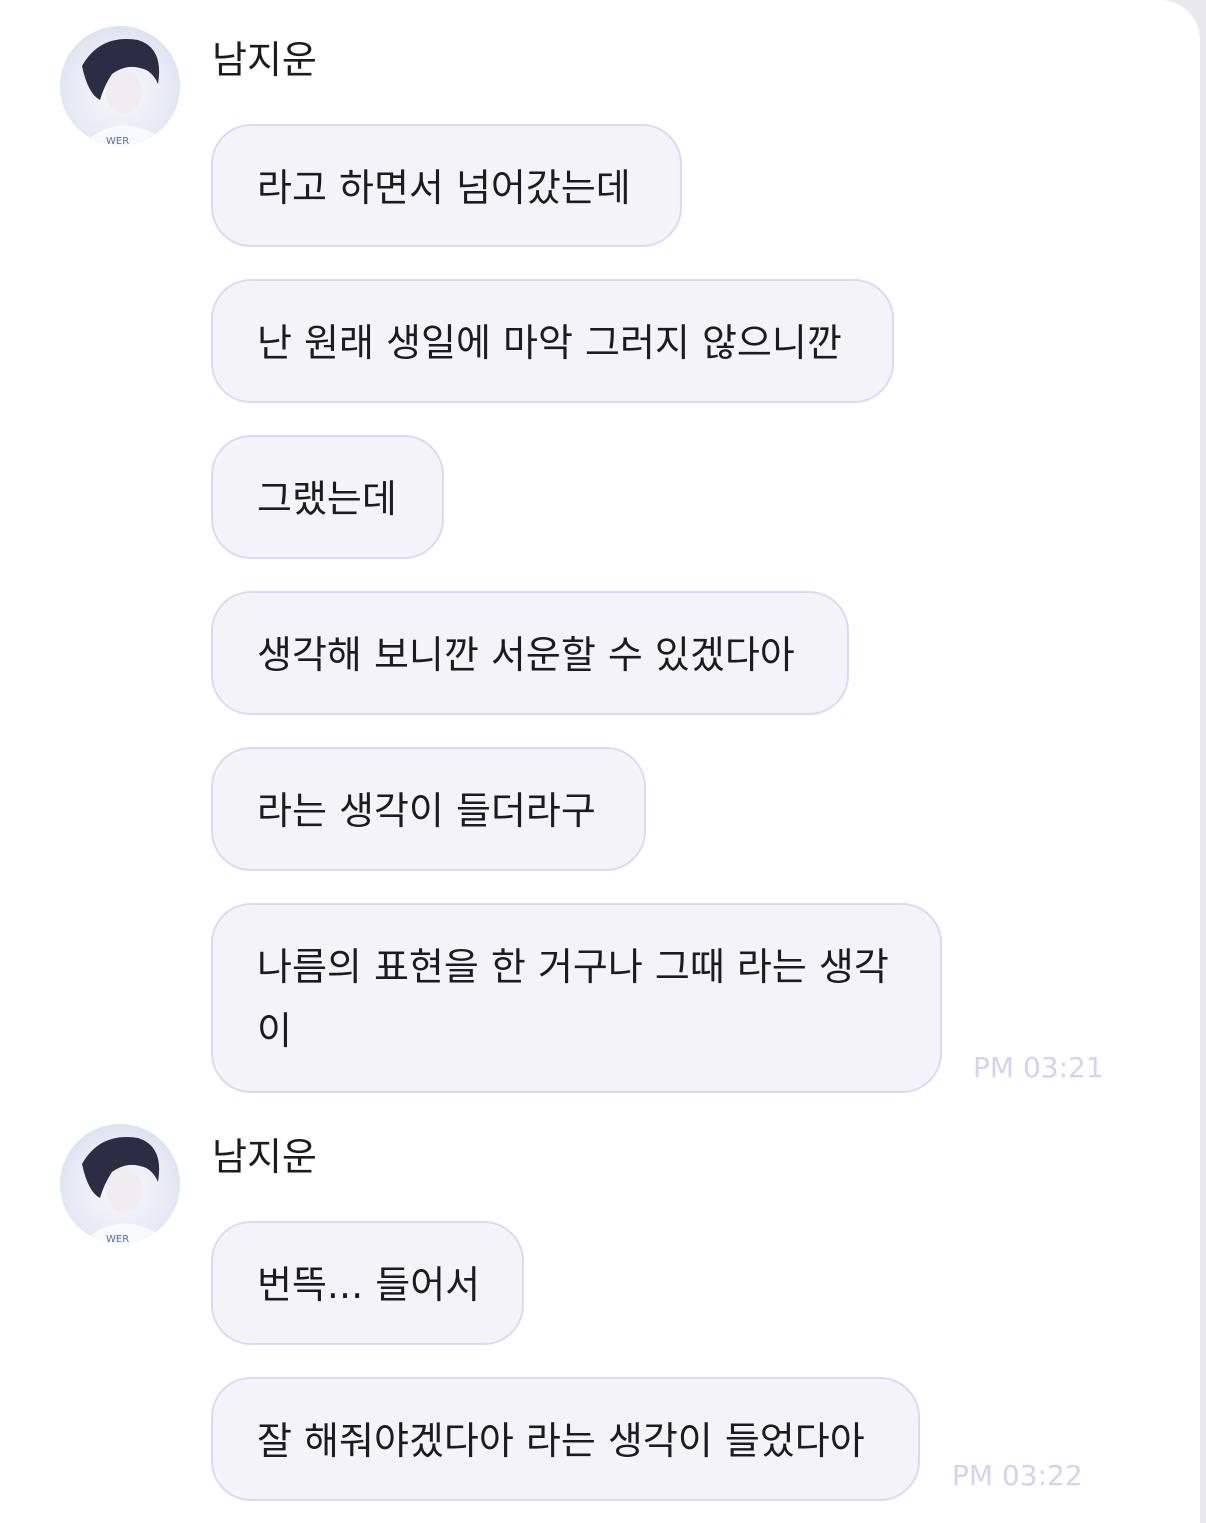 This screenshot has height=1523, width=1206. I want to click on message-bubble: 라는 생각이 들더라구, so click(428, 809).